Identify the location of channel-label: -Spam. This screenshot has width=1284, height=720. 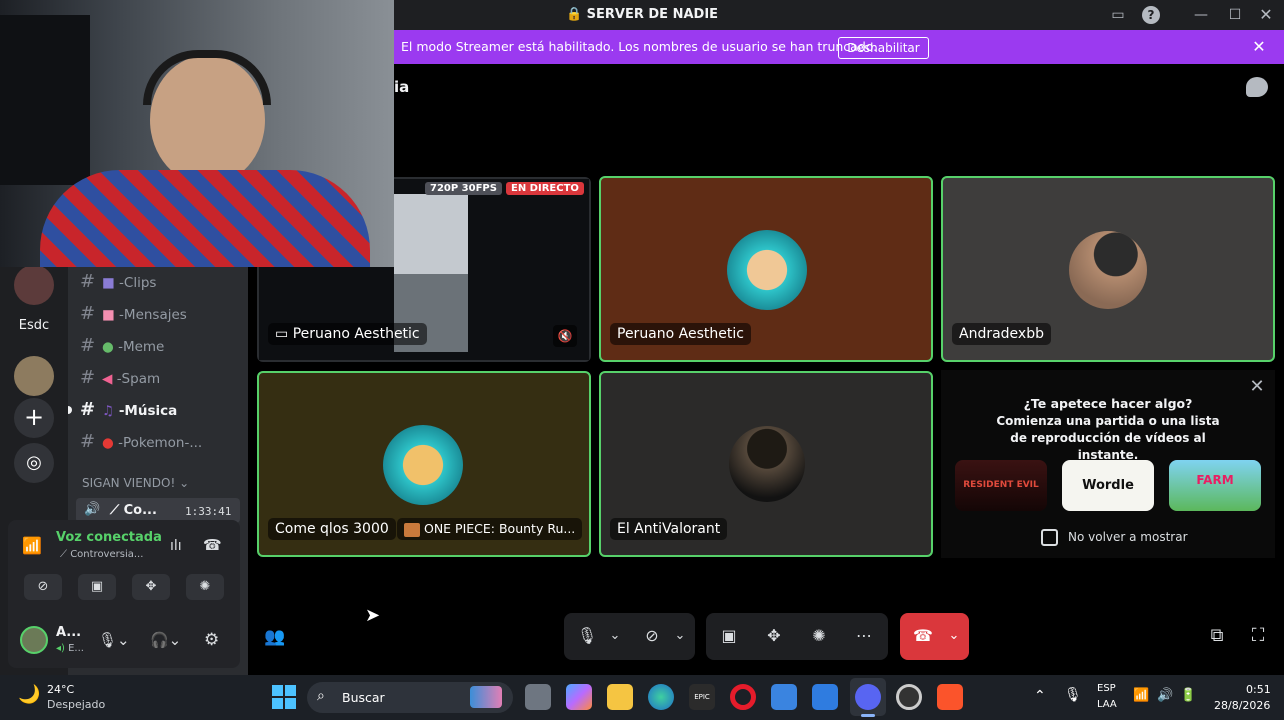
(138, 379).